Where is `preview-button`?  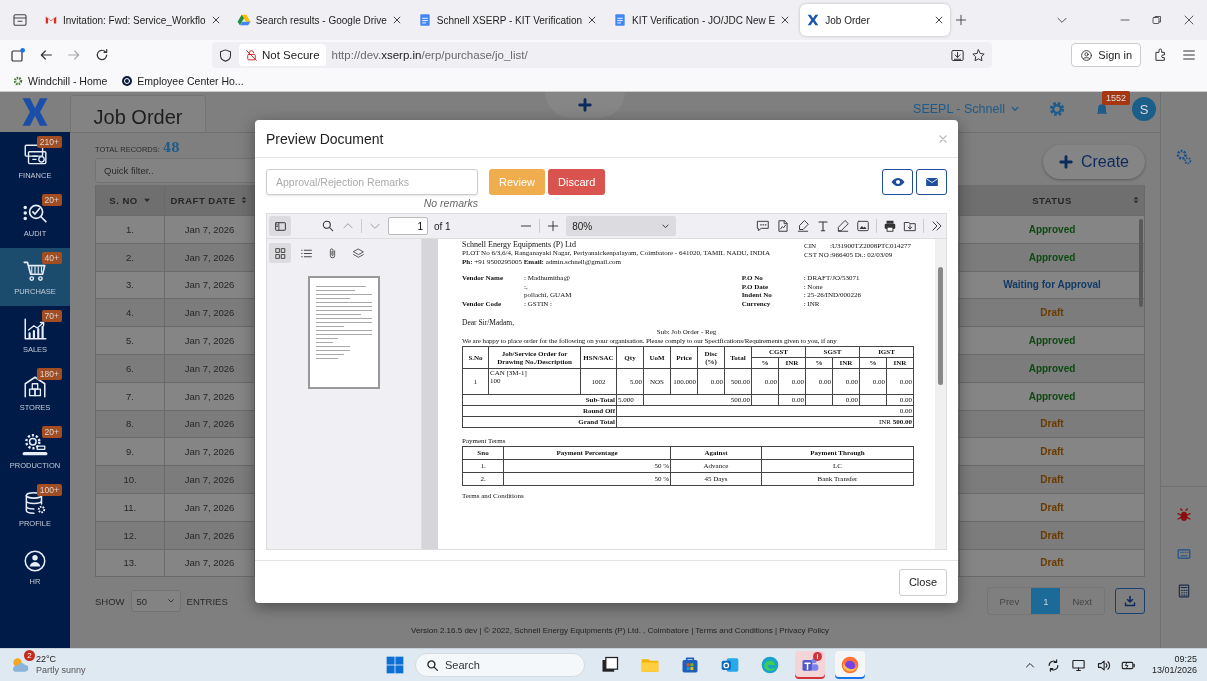
preview-button is located at coordinates (897, 182).